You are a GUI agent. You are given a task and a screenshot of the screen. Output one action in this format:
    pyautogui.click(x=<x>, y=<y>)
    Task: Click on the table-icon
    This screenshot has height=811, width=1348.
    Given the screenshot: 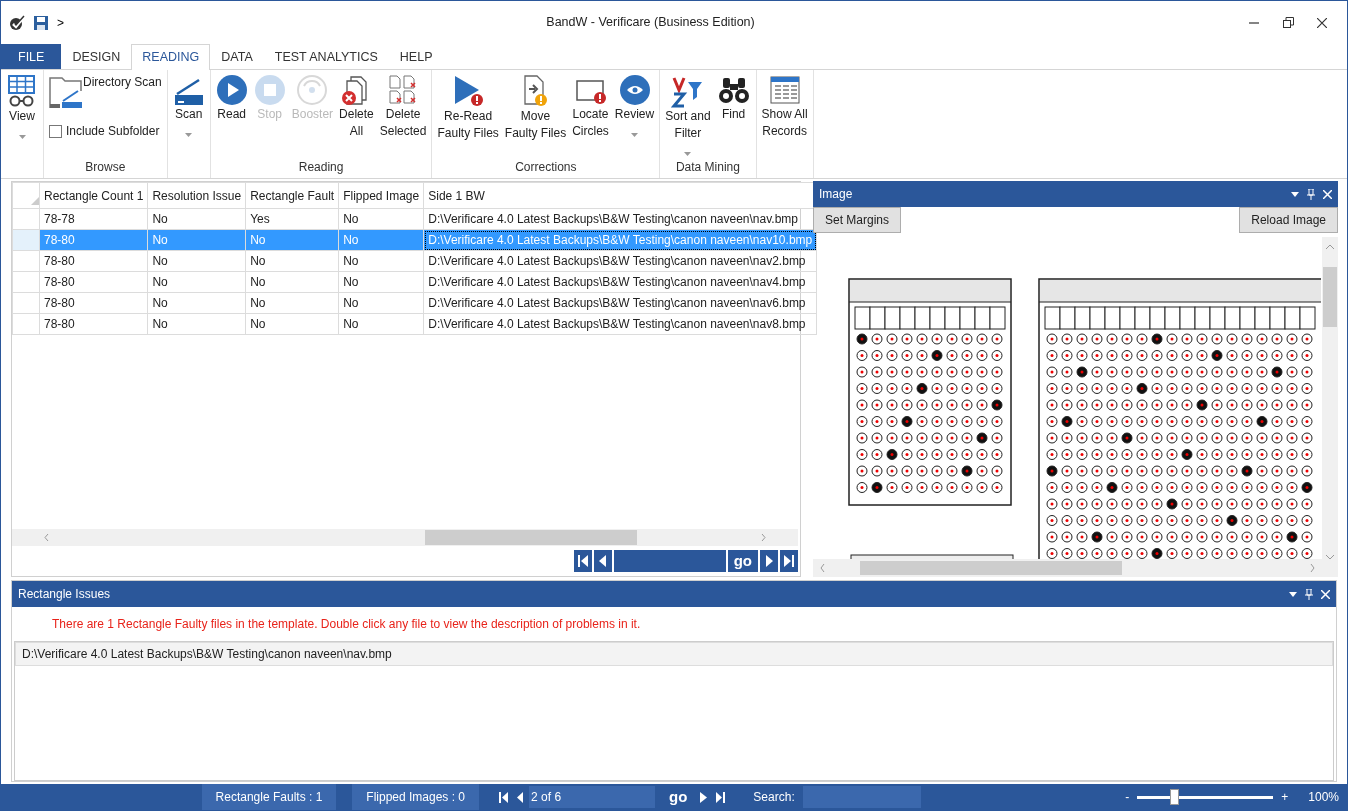 What is the action you would take?
    pyautogui.click(x=784, y=90)
    